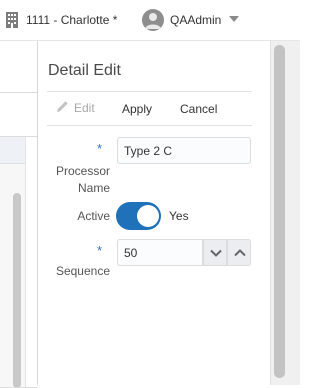 Image resolution: width=320 pixels, height=388 pixels. I want to click on active-label: Active, so click(93, 216).